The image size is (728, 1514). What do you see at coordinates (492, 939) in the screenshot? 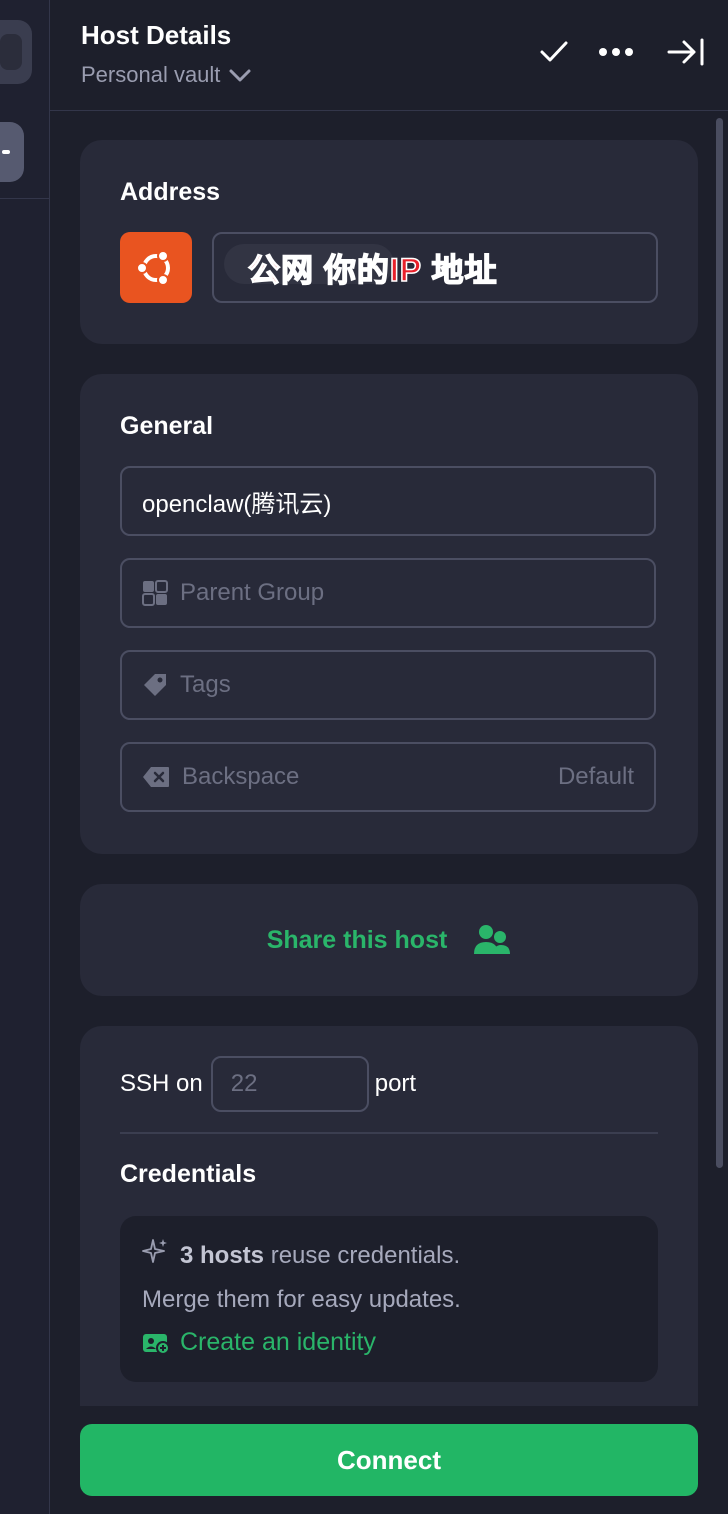
I see `users-icon` at bounding box center [492, 939].